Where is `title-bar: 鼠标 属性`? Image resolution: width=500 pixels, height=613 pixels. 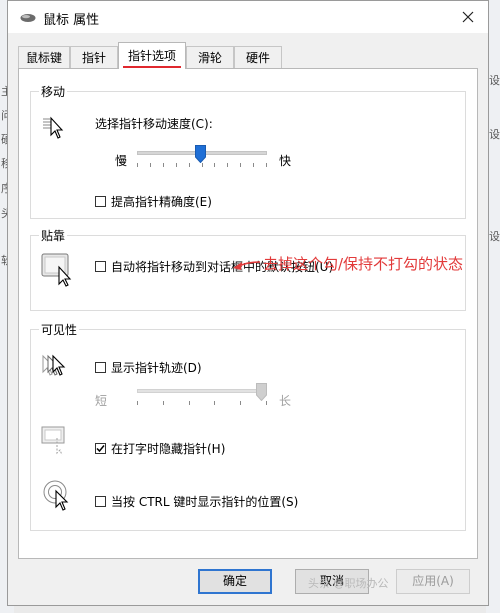 title-bar: 鼠标 属性 is located at coordinates (248, 17).